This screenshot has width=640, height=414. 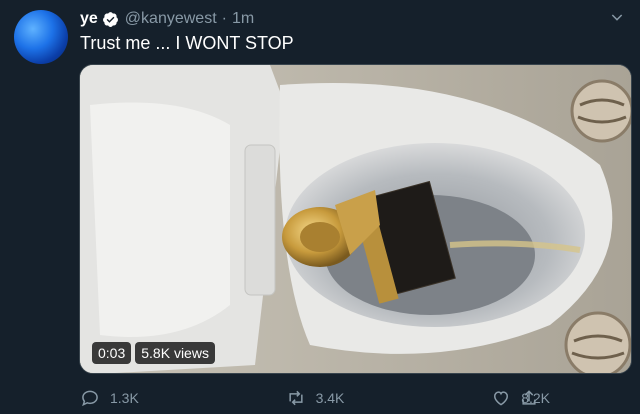 I want to click on share-icon, so click(x=529, y=397).